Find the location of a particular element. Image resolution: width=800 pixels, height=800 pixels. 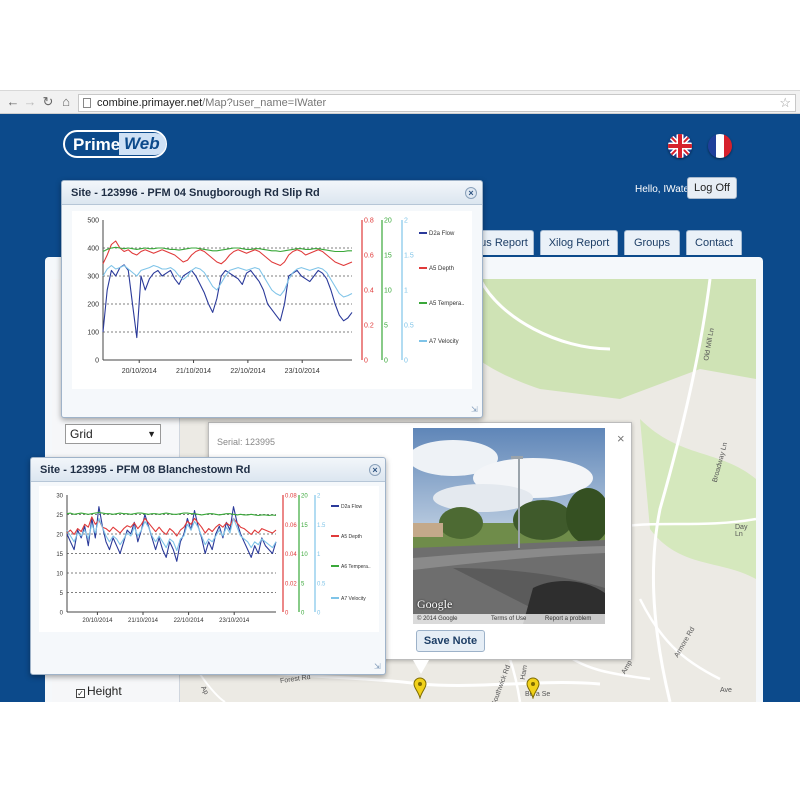

primeweb-logo: Prime Web is located at coordinates (115, 144).